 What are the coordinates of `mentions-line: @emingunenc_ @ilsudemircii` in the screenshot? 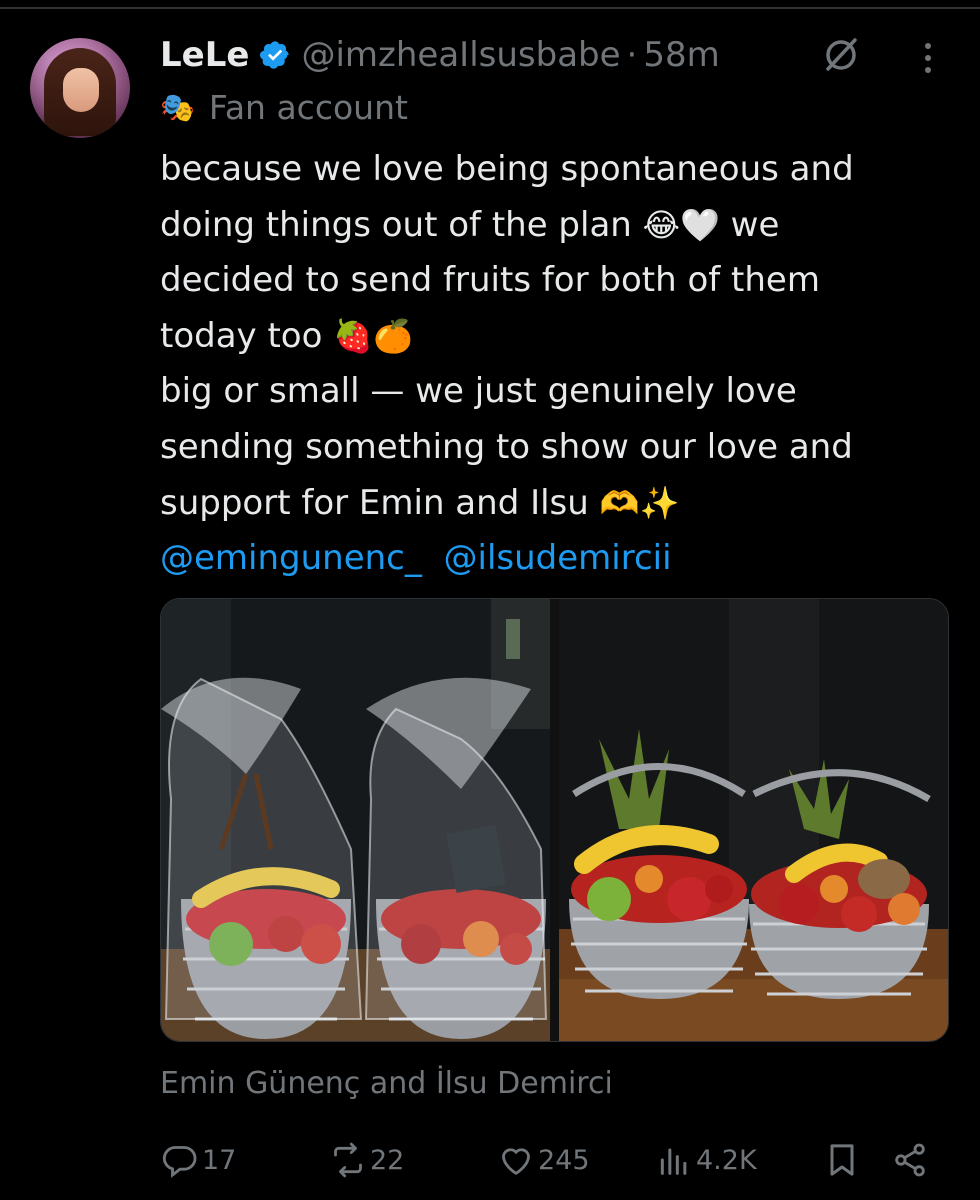 It's located at (560, 559).